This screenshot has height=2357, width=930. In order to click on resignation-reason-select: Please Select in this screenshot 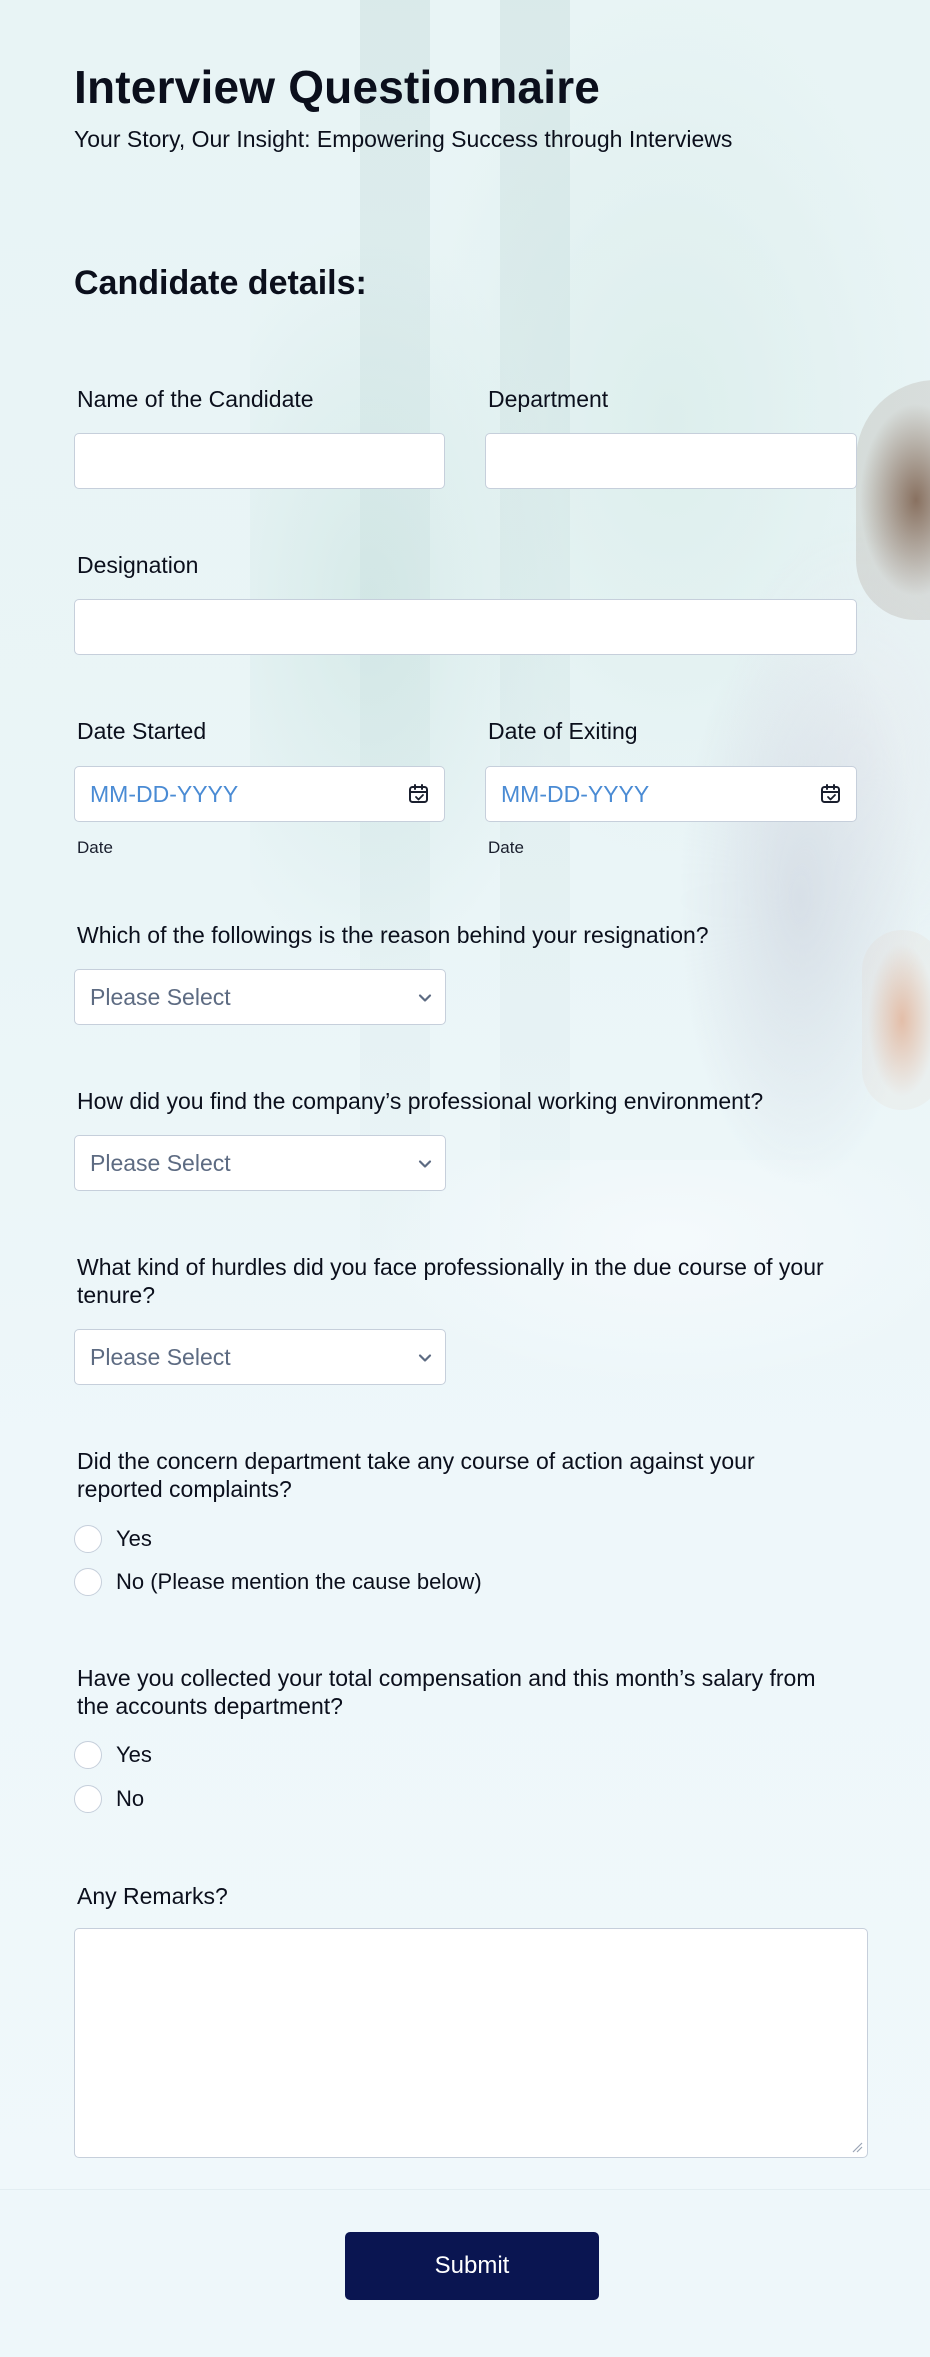, I will do `click(260, 997)`.